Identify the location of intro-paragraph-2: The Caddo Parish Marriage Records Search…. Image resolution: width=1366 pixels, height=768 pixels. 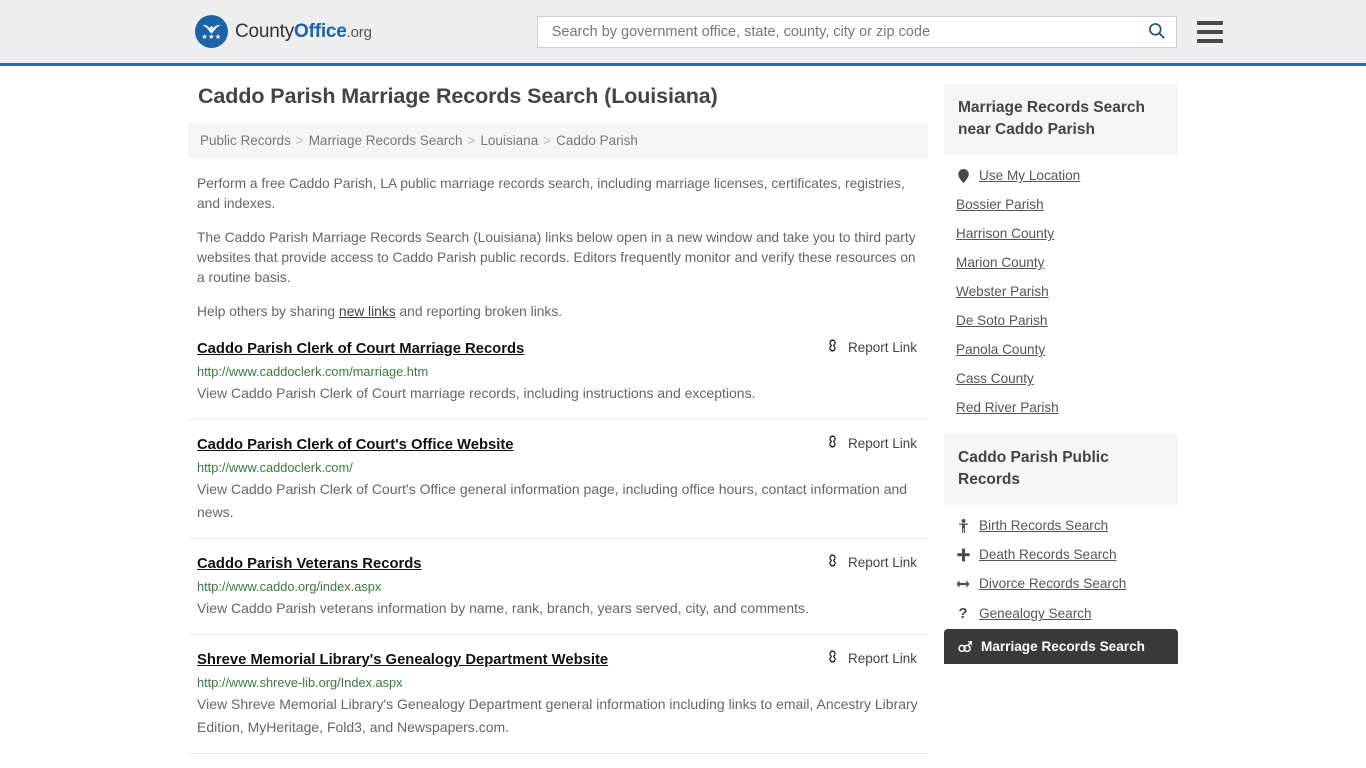
(556, 257).